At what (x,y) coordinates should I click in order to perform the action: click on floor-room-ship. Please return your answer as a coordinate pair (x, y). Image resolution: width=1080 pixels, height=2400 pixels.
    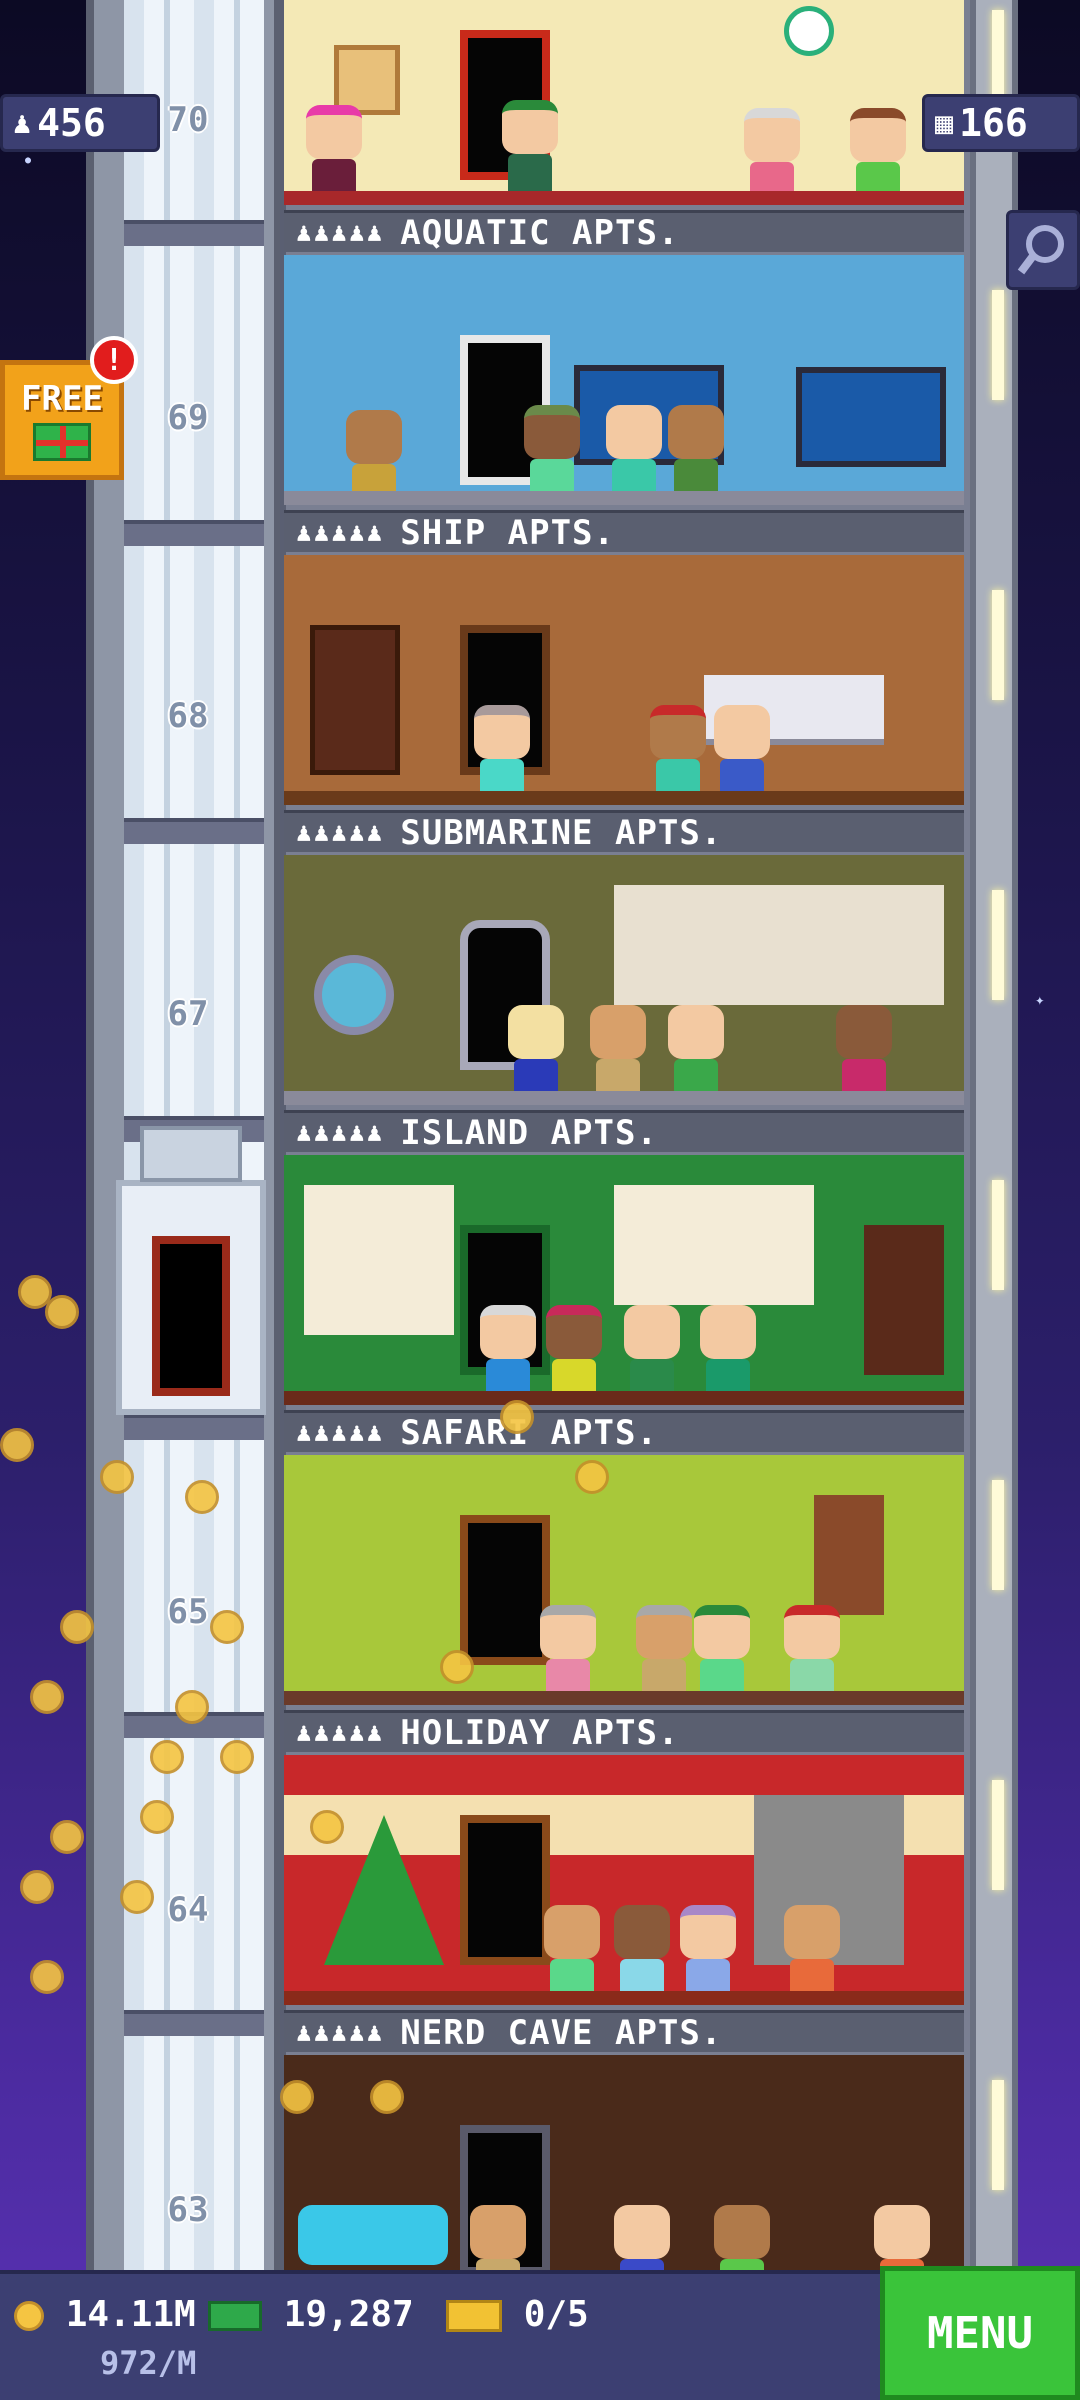
    Looking at the image, I should click on (624, 680).